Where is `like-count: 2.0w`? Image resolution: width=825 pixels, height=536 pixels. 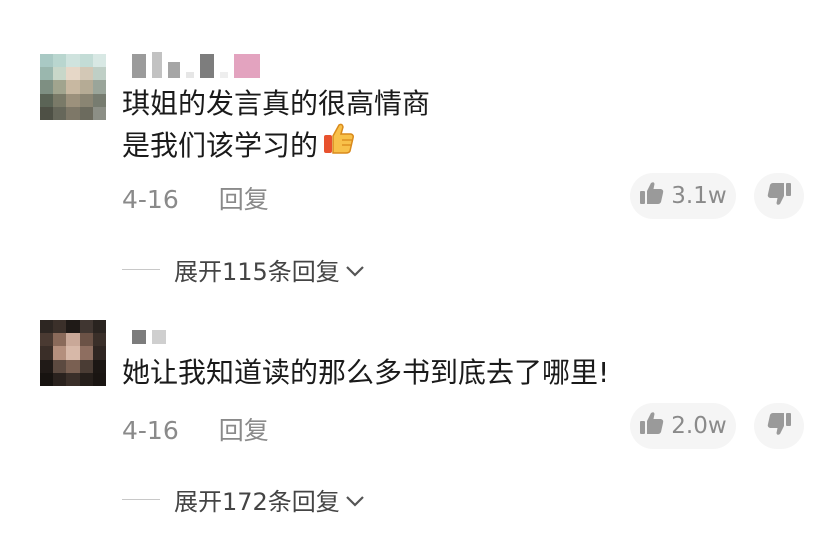 like-count: 2.0w is located at coordinates (699, 426).